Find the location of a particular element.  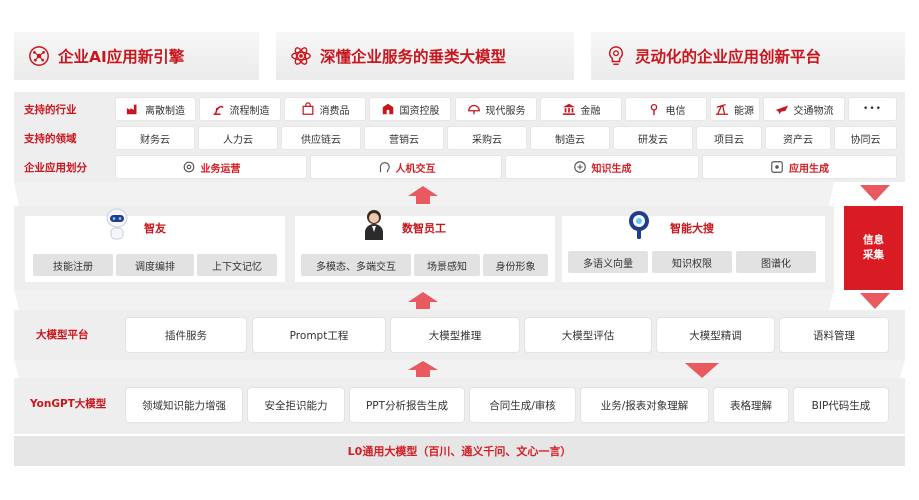

industry-chip: 电信 is located at coordinates (666, 109).